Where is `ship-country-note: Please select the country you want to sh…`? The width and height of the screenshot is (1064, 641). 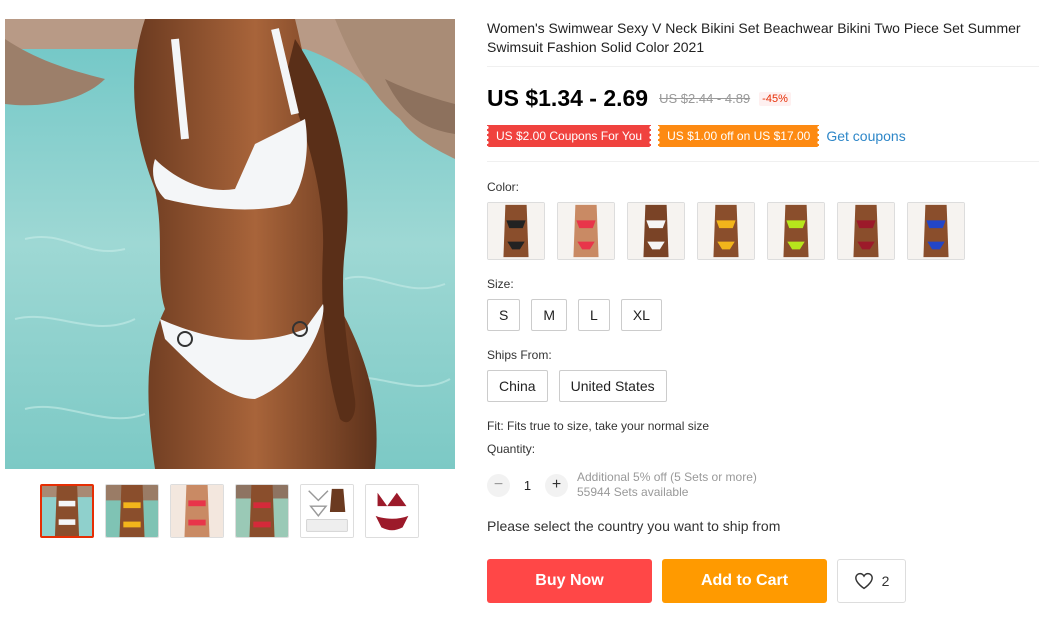
ship-country-note: Please select the country you want to sh… is located at coordinates (634, 526).